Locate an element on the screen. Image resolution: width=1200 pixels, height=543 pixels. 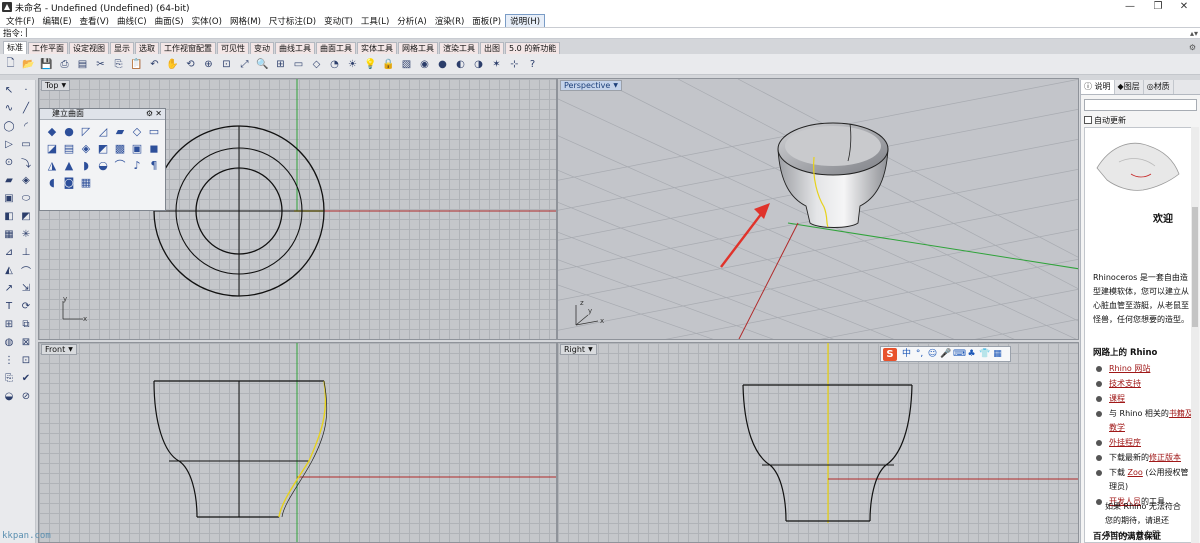
menu-render: 渲染(R) is located at coordinates (450, 21).